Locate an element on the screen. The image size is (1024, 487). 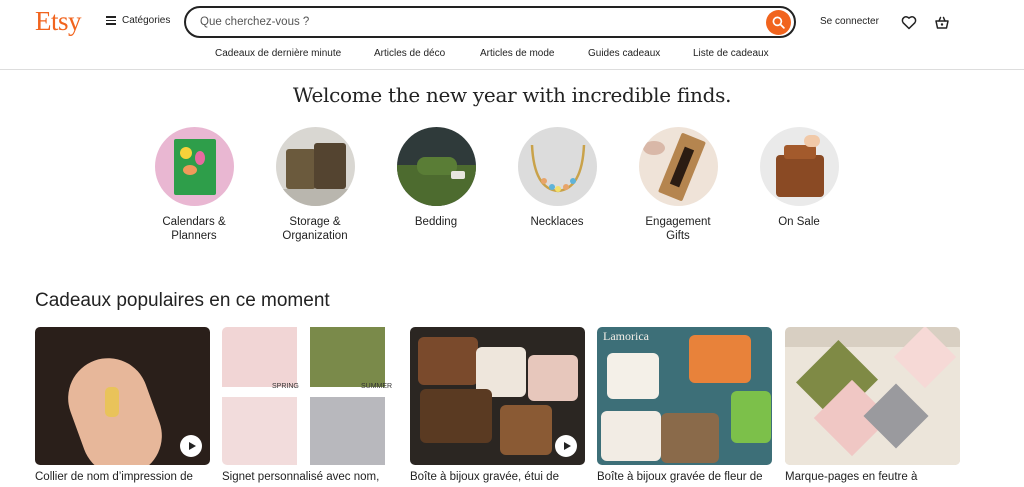
subnav-gift-guides: Guides cadeaux is located at coordinates (624, 53).